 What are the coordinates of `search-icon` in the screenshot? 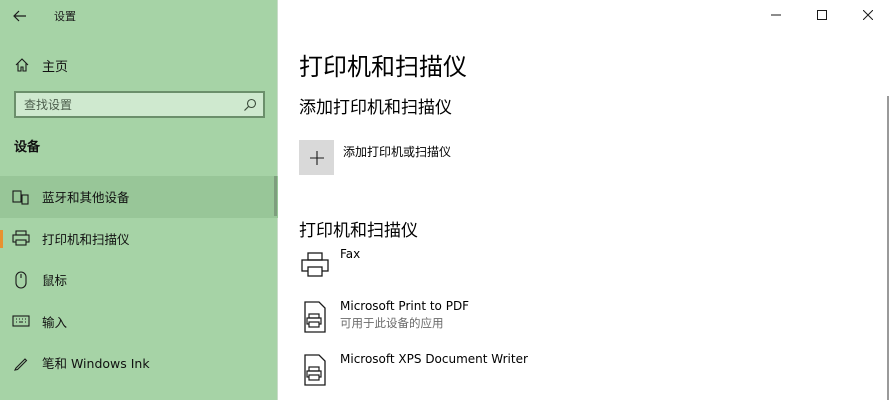 It's located at (250, 104).